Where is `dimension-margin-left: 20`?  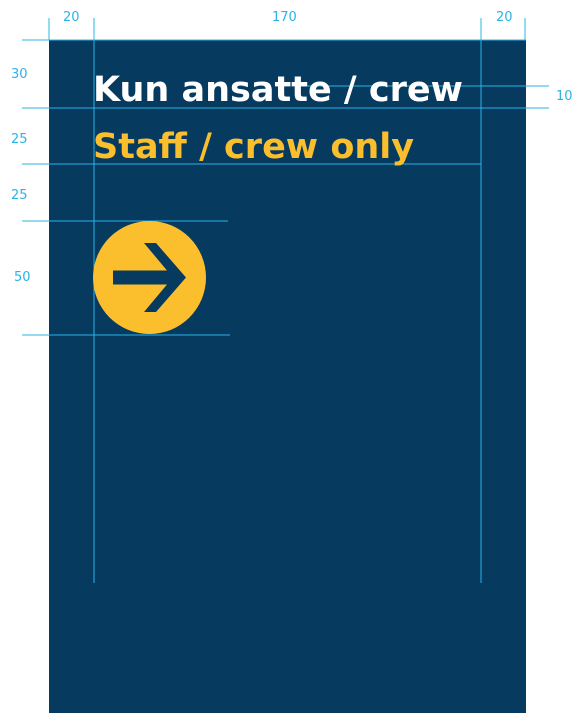 dimension-margin-left: 20 is located at coordinates (71, 17).